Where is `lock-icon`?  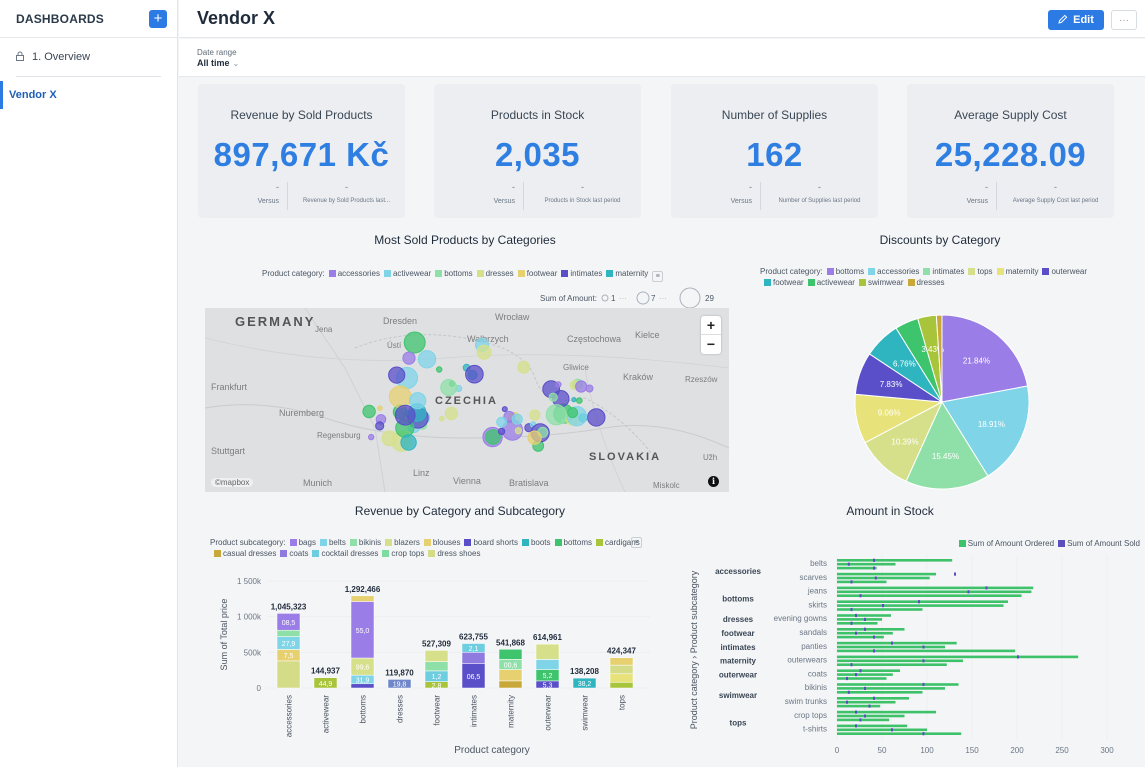 lock-icon is located at coordinates (20, 57).